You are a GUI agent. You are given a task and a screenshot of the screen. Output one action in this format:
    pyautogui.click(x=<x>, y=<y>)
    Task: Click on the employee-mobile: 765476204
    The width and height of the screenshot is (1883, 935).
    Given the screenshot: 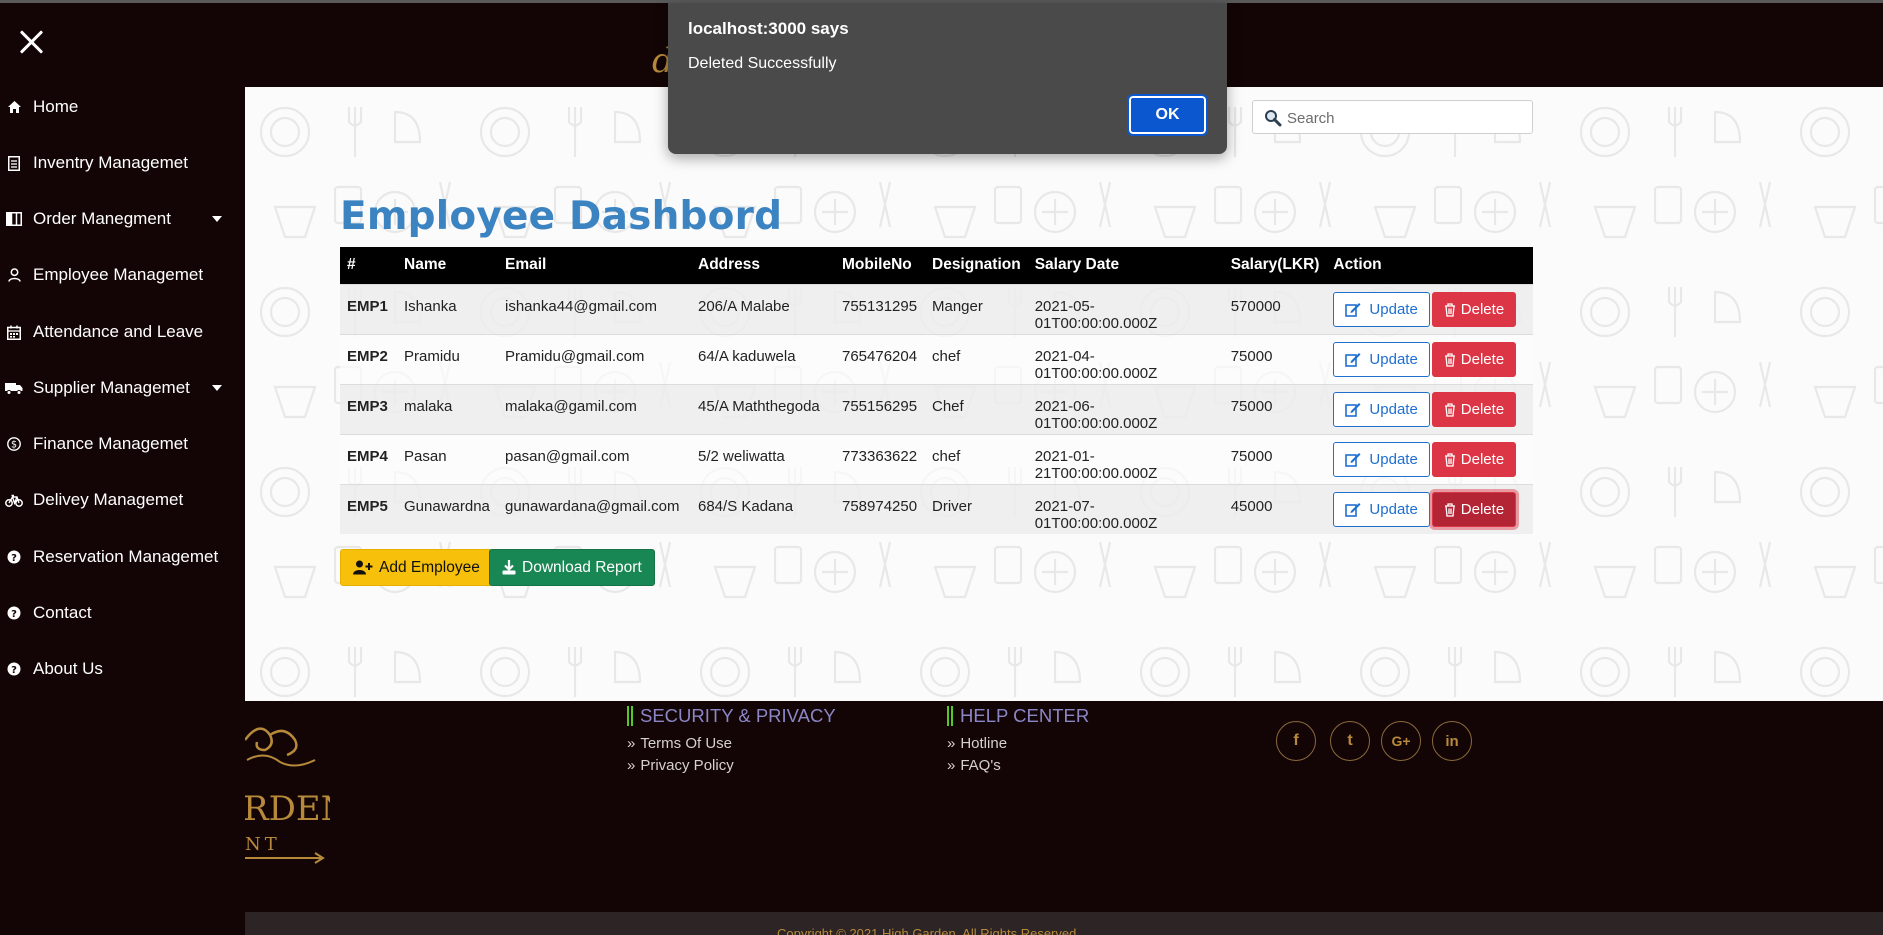 What is the action you would take?
    pyautogui.click(x=880, y=358)
    